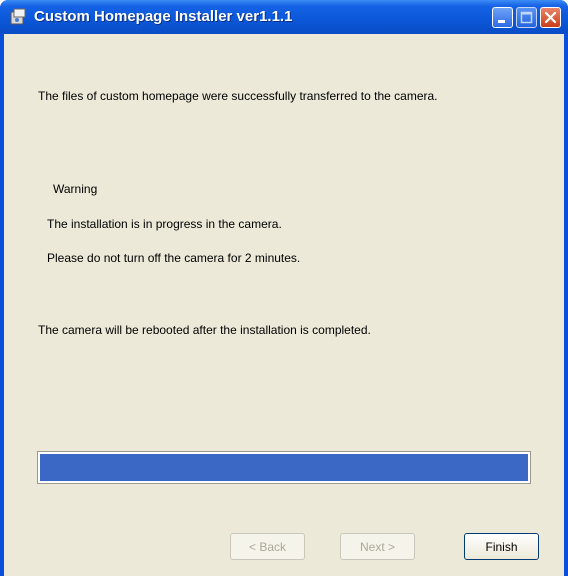 The width and height of the screenshot is (568, 576). I want to click on installer-app-icon, so click(18, 16).